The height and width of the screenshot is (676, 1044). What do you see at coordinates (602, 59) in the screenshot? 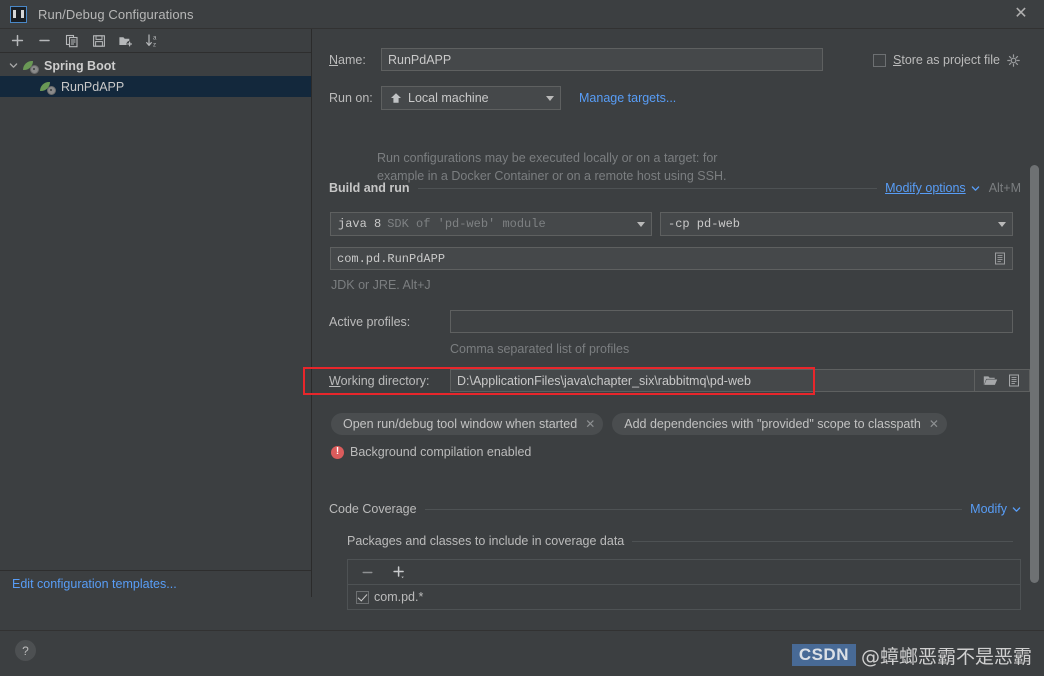
I see `name-input: RunPdAPP` at bounding box center [602, 59].